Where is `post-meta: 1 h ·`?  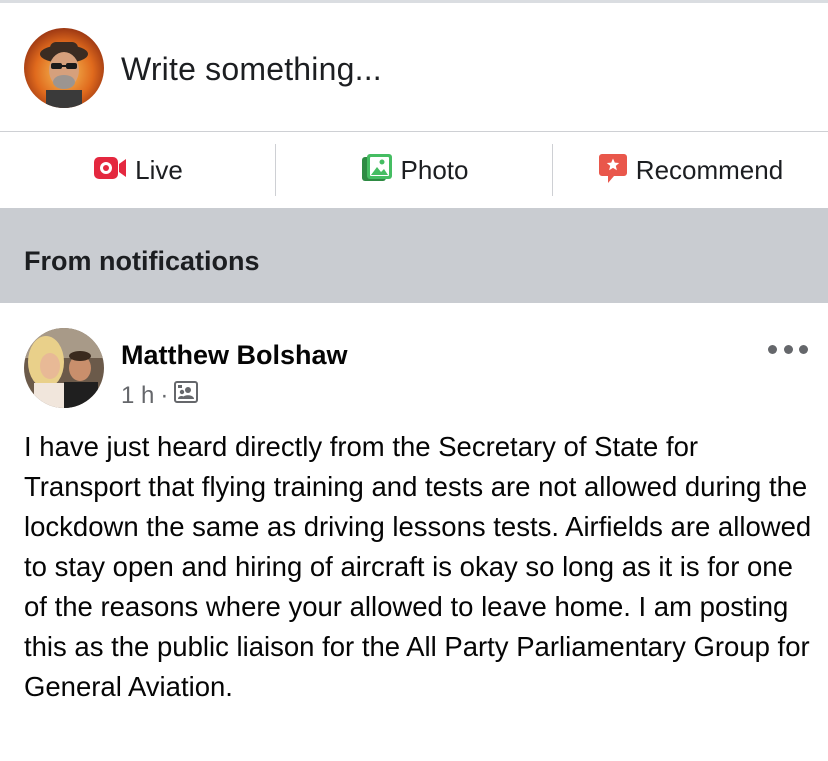
post-meta: 1 h · is located at coordinates (160, 395).